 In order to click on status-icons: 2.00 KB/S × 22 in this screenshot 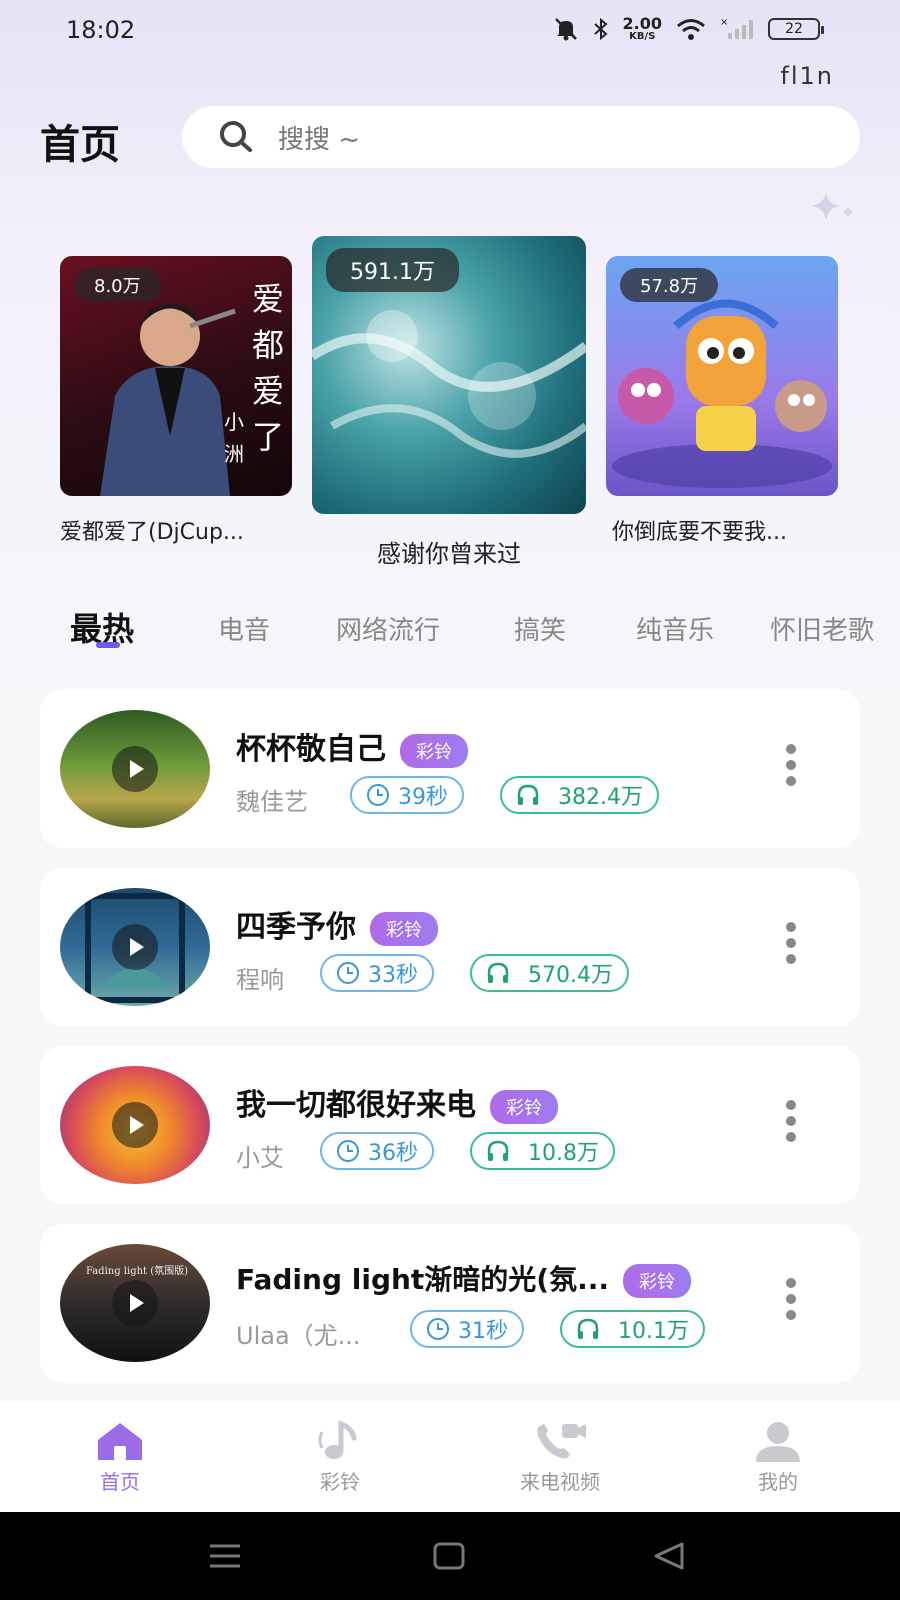, I will do `click(688, 29)`.